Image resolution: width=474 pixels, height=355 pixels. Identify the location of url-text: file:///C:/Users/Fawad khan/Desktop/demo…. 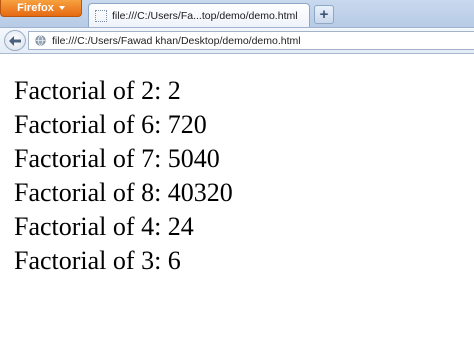
(176, 40).